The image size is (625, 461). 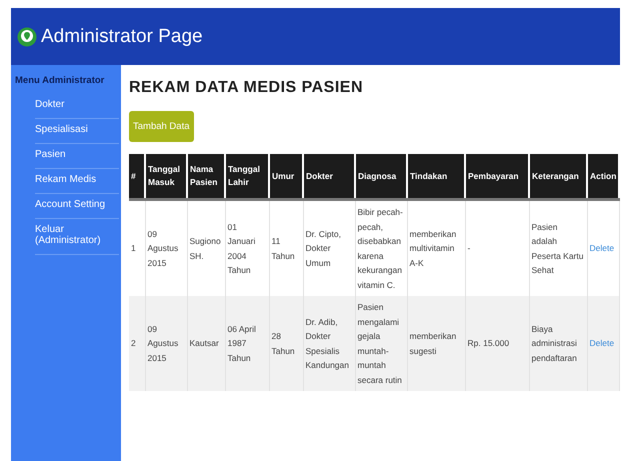 I want to click on column-header: #, so click(x=137, y=177).